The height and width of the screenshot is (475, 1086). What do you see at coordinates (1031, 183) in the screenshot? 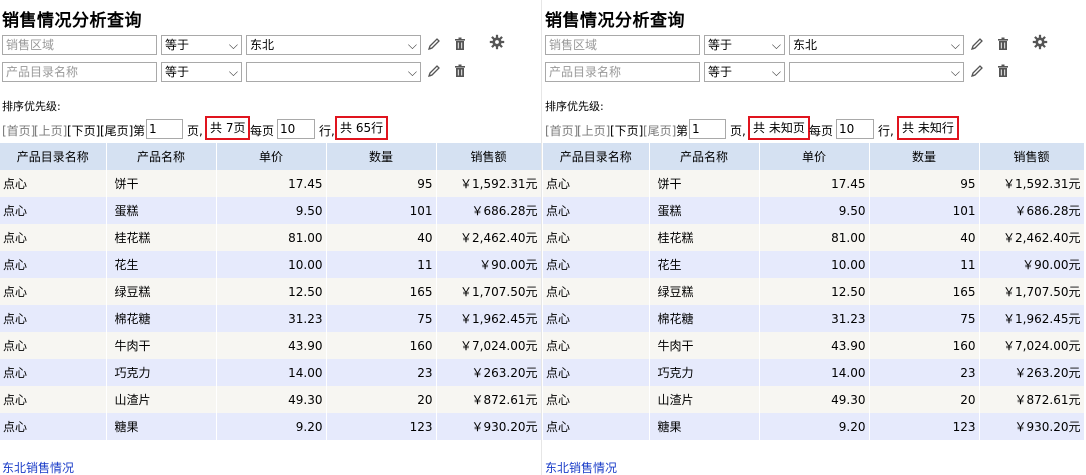
I see `table-cell: ￥1,592.31元` at bounding box center [1031, 183].